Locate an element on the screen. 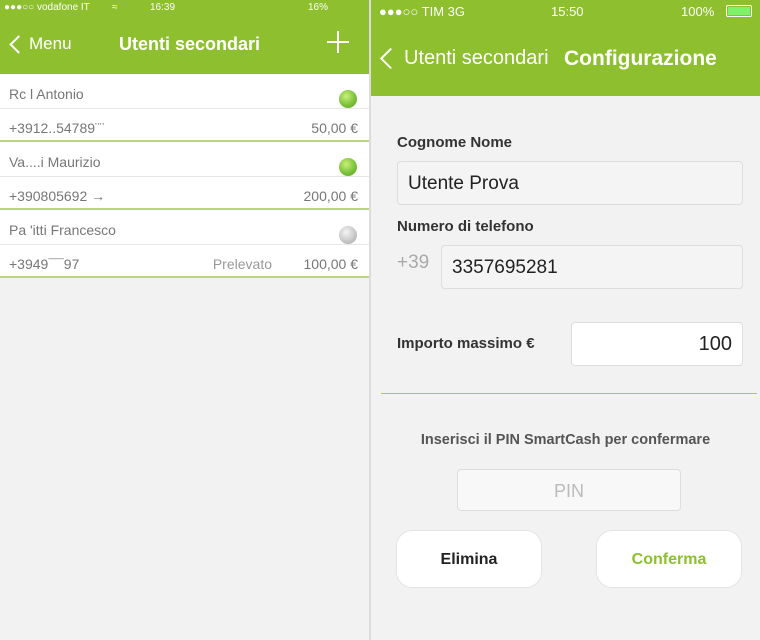 This screenshot has height=640, width=760. pin-input: PIN is located at coordinates (569, 490).